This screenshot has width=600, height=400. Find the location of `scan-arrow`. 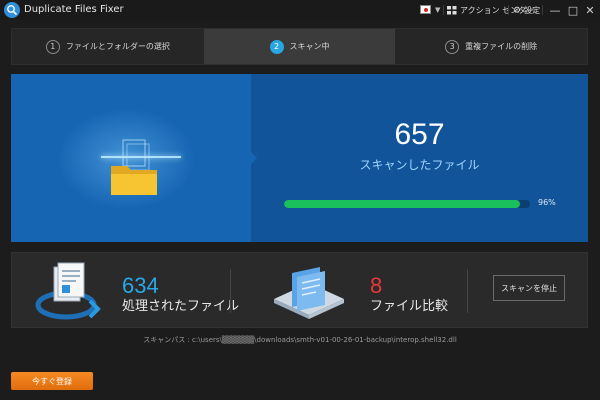

scan-arrow is located at coordinates (254, 158).